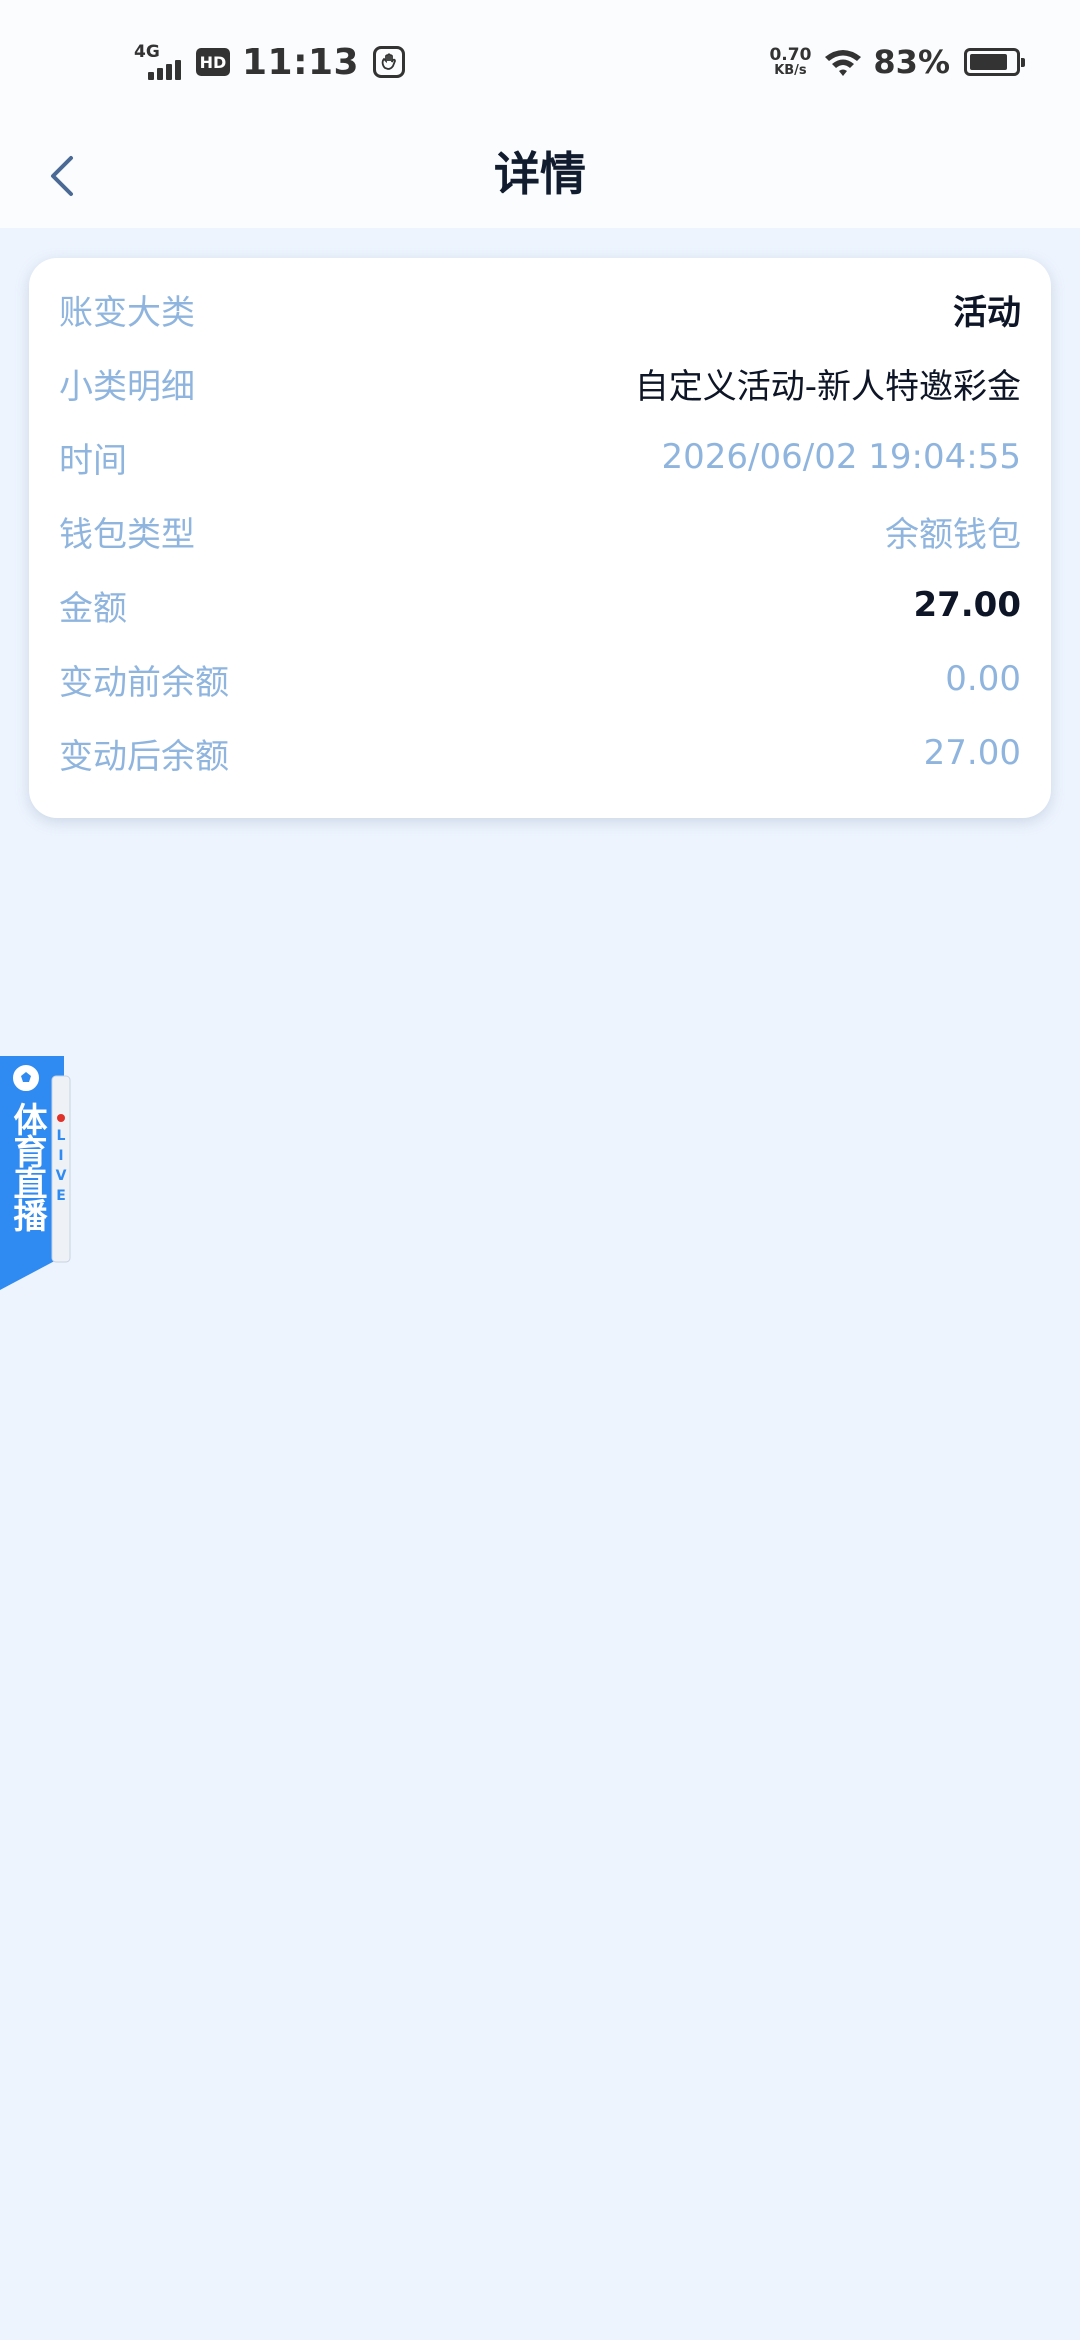 The image size is (1080, 2340). What do you see at coordinates (127, 386) in the screenshot?
I see `detail-label: 小类明细` at bounding box center [127, 386].